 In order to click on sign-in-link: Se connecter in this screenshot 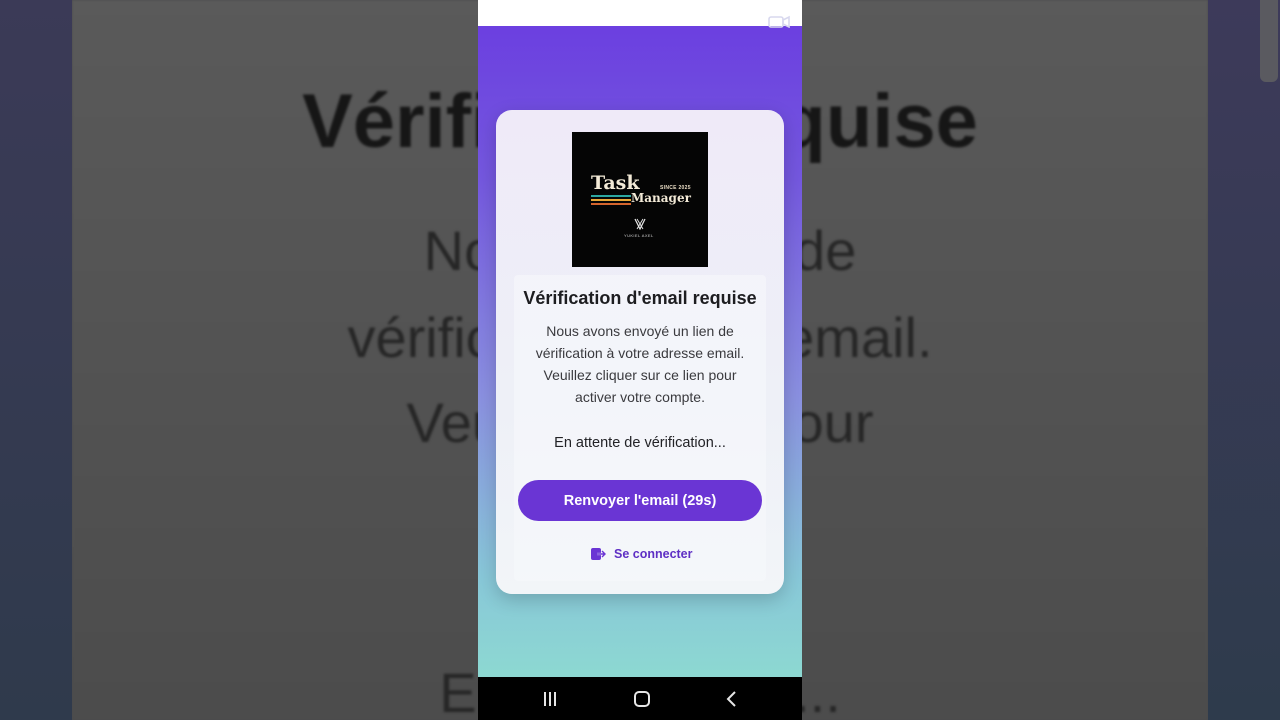, I will do `click(641, 554)`.